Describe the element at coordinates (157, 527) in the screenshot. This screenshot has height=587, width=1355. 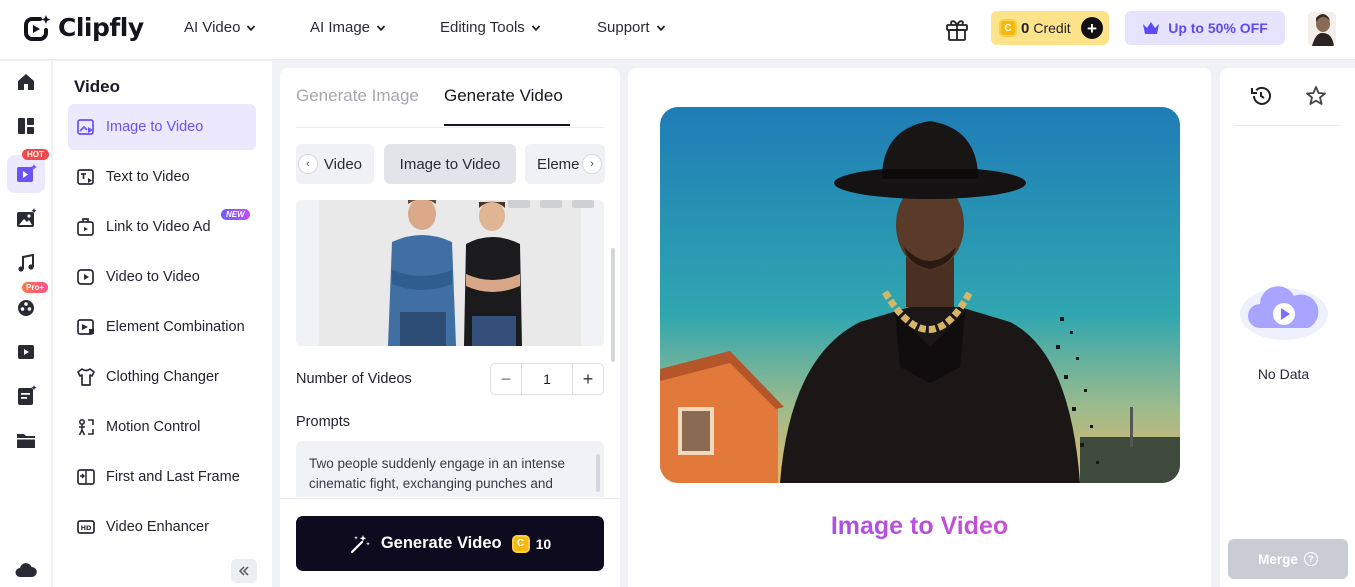
I see `menu-item-label: Video Enhancer` at that location.